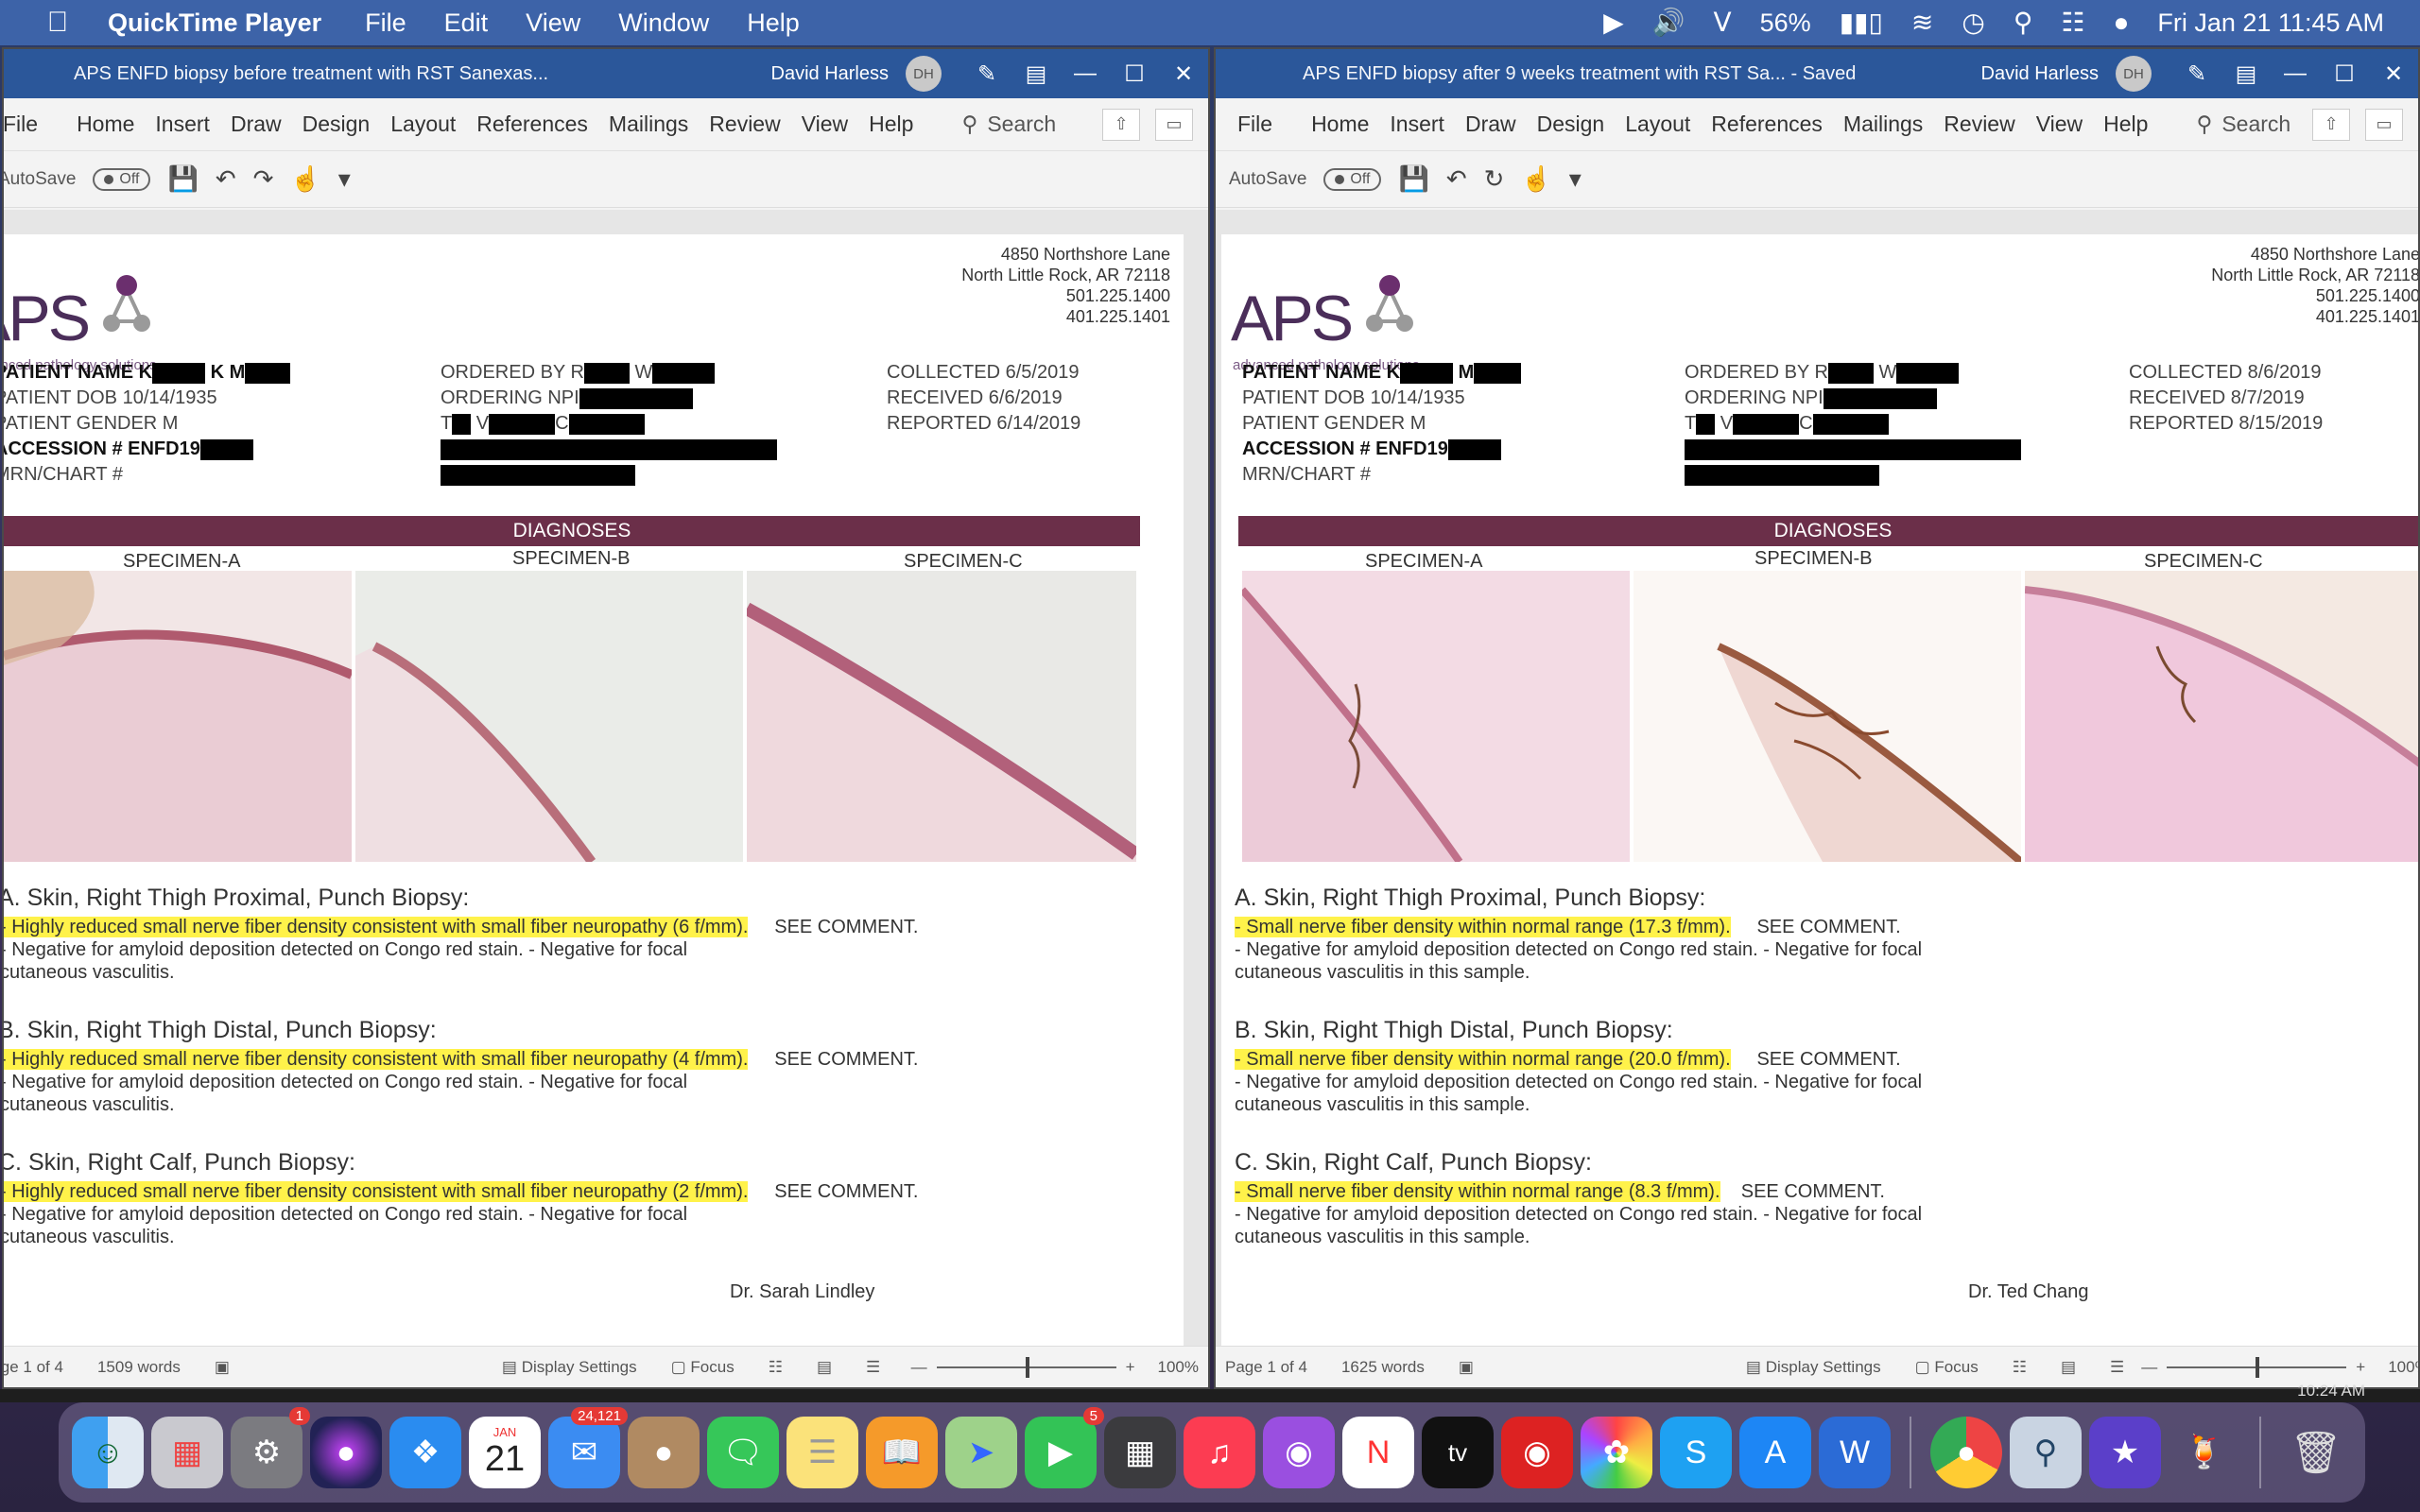 This screenshot has height=1512, width=2420. What do you see at coordinates (1121, 124) in the screenshot?
I see `left-share-icon: ⇧` at bounding box center [1121, 124].